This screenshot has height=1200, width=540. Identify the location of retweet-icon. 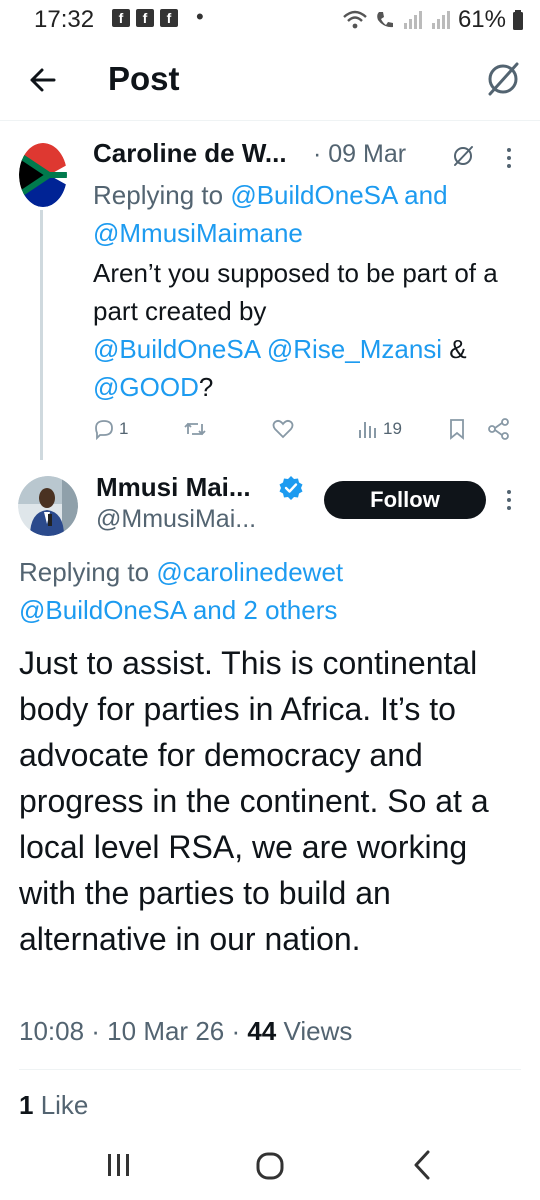
(195, 429).